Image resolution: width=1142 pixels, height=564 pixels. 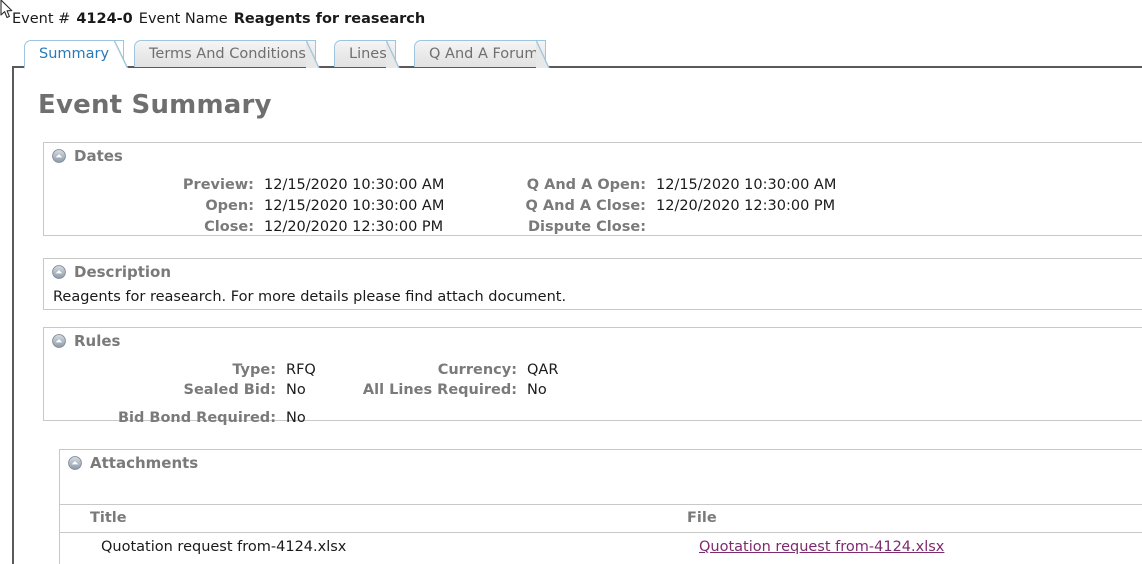 I want to click on section-rules-title: Rules, so click(x=97, y=341).